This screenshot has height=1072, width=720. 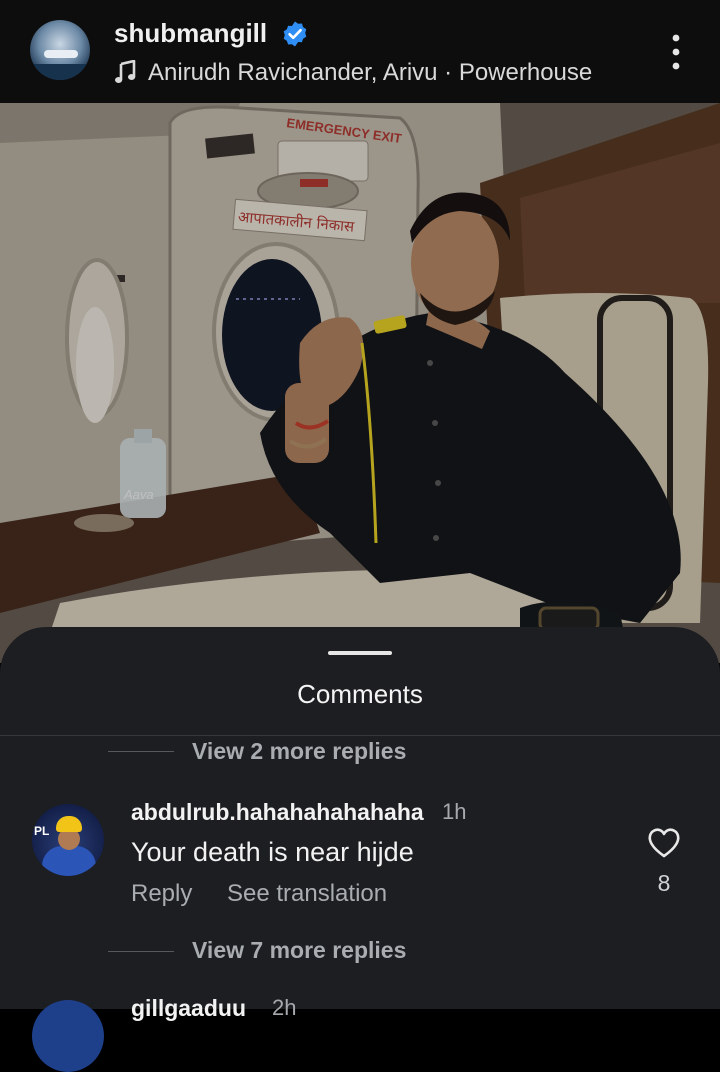 I want to click on sheet-divider, so click(x=360, y=735).